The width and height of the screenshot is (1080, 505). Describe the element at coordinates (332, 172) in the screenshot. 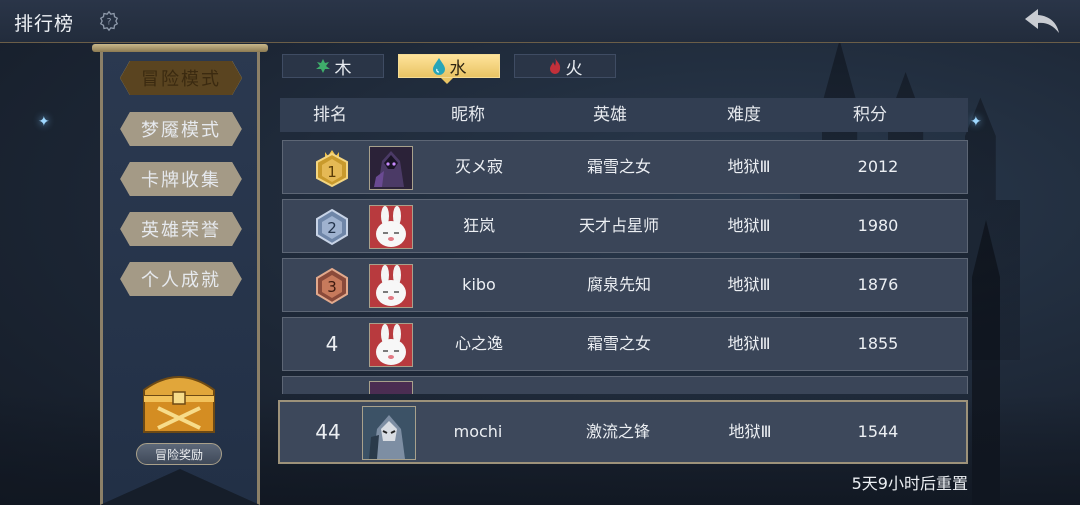

I see `medal-rank-text: 1` at that location.